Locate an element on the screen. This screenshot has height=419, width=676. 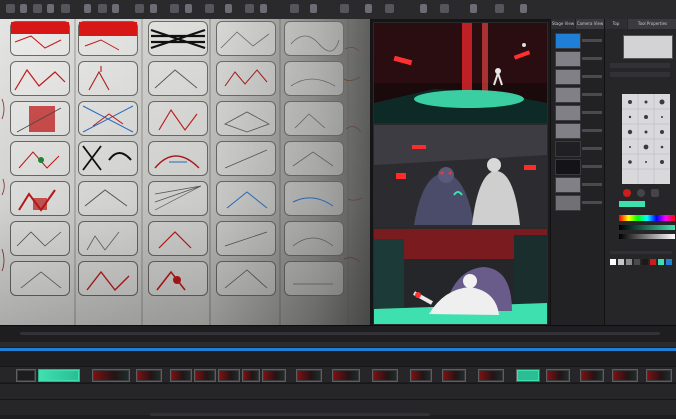
tab-stage-view: Stage View is located at coordinates (563, 24).